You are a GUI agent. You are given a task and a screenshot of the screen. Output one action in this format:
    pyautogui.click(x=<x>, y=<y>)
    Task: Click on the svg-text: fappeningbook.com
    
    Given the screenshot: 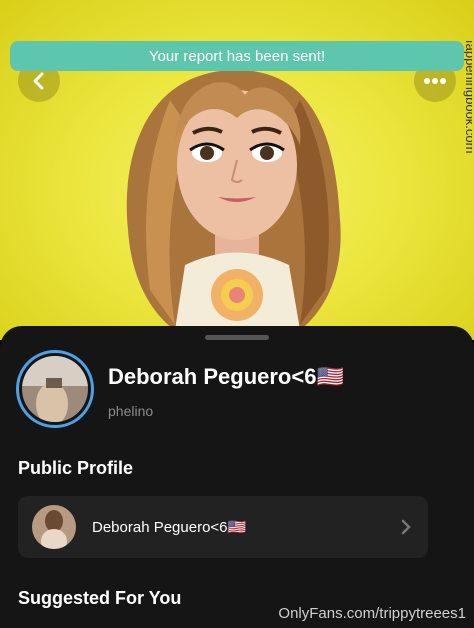 What is the action you would take?
    pyautogui.click(x=467, y=96)
    